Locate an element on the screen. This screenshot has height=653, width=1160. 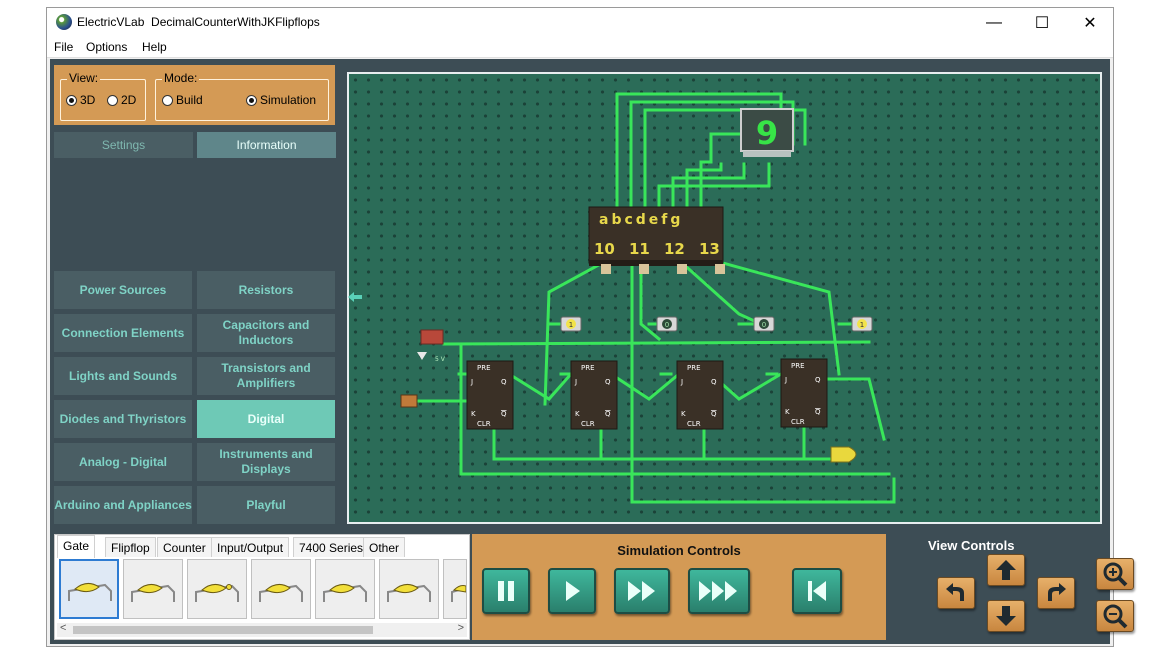
menu-options: Options is located at coordinates (106, 47).